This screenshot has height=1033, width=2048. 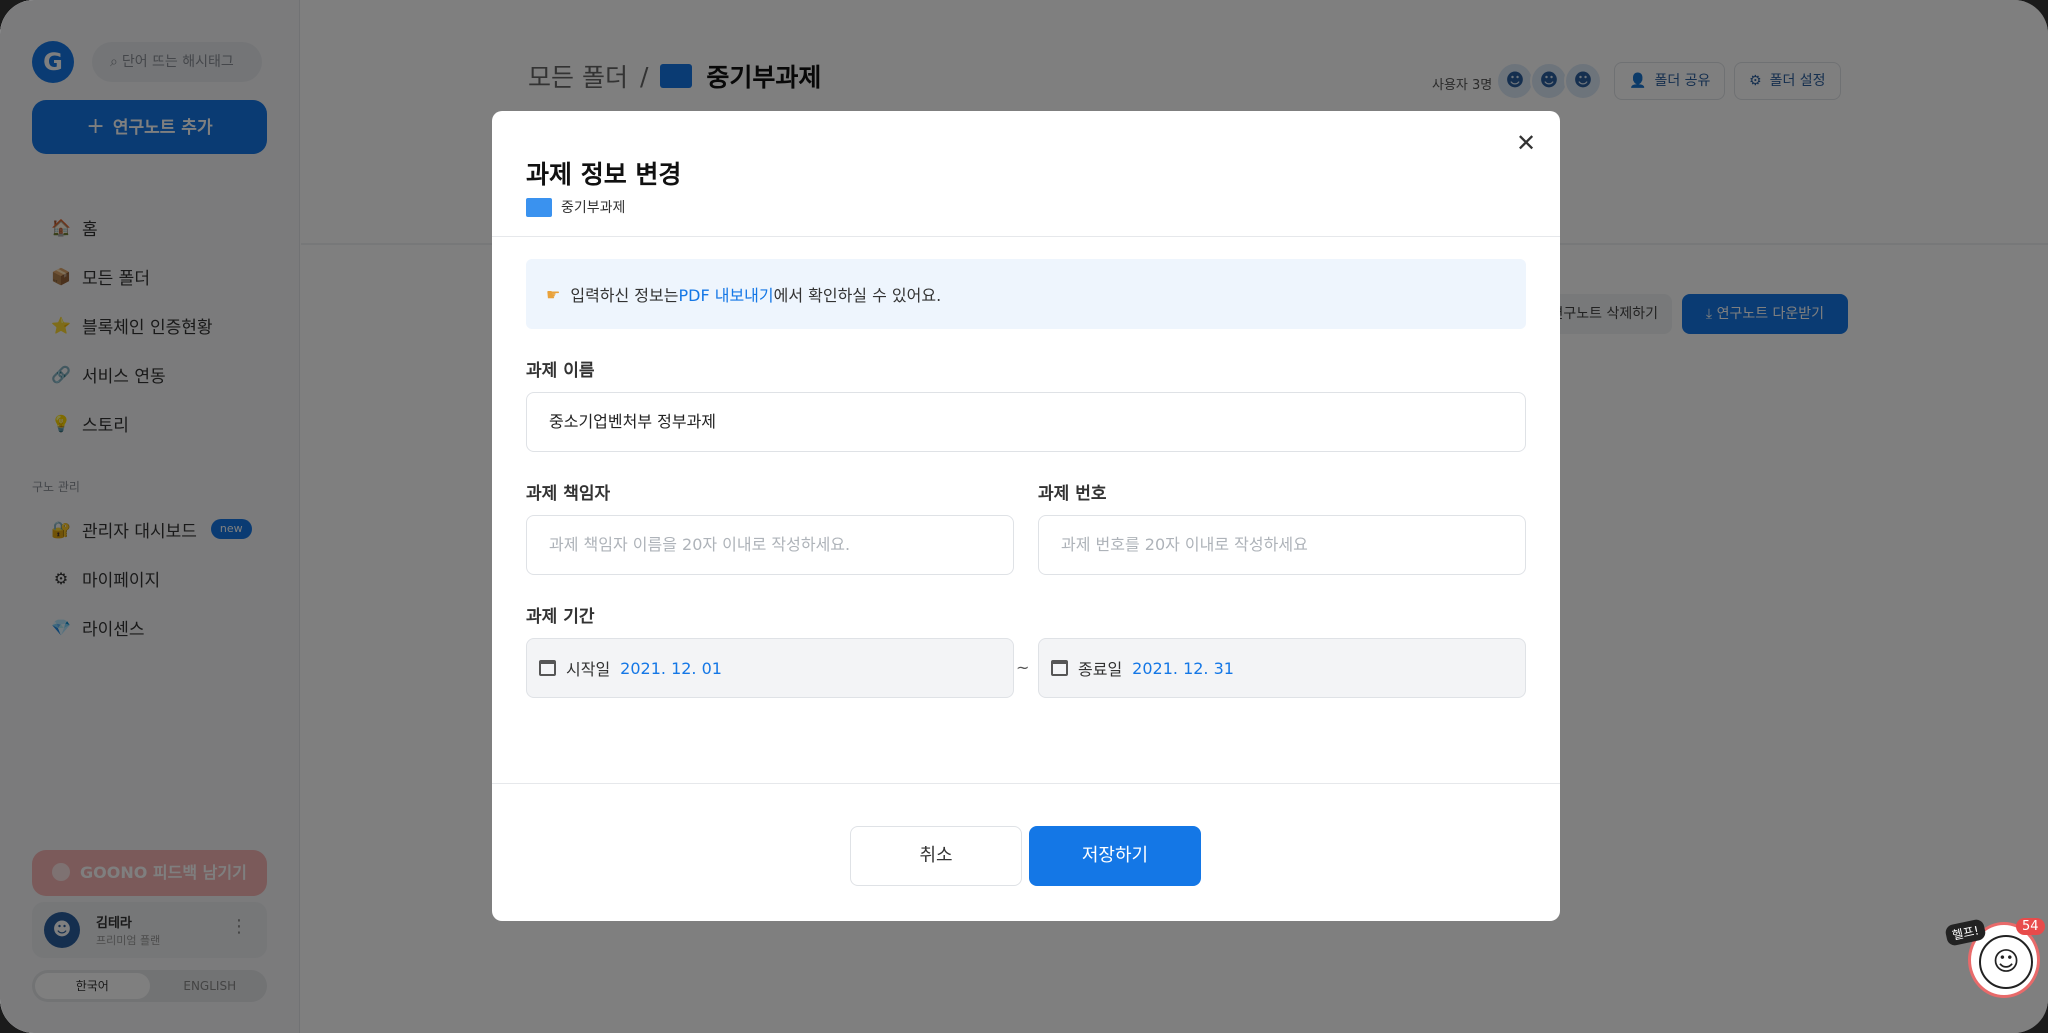 What do you see at coordinates (770, 545) in the screenshot?
I see `project-manager-input: 과제 책임자 이름을 20자 이내로 작성하세요.` at bounding box center [770, 545].